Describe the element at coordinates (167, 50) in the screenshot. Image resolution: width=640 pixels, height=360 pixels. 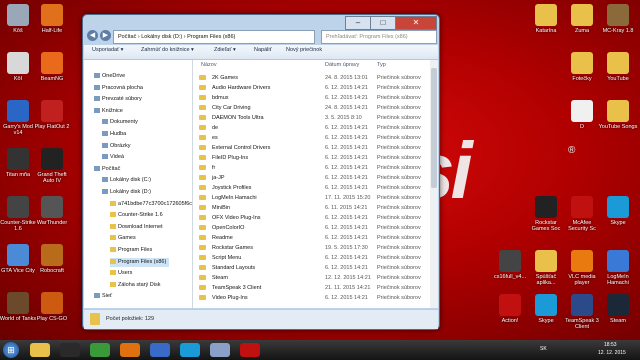
I see `include-in-library-button: Zahrnúť do knižnice ▾` at that location.